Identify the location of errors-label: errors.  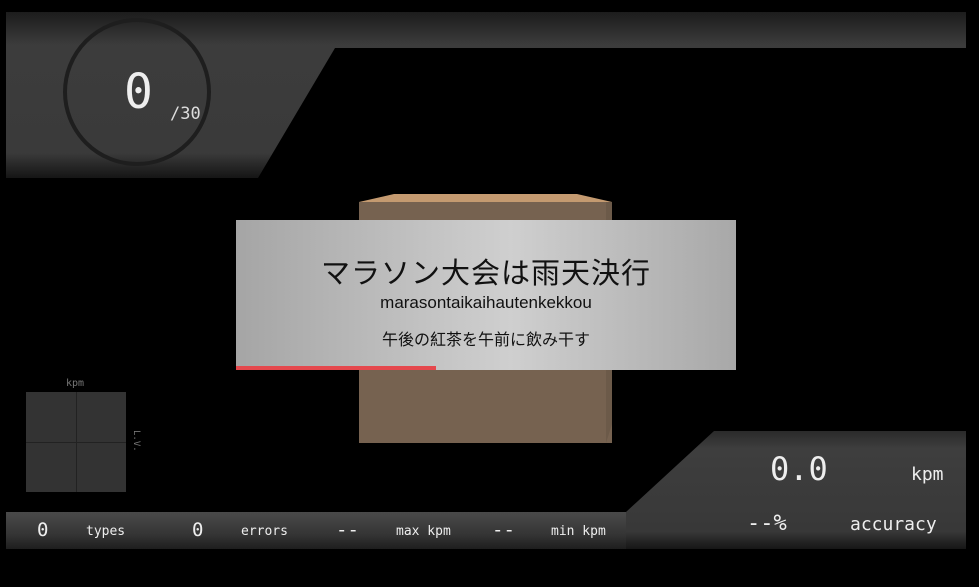
(264, 531).